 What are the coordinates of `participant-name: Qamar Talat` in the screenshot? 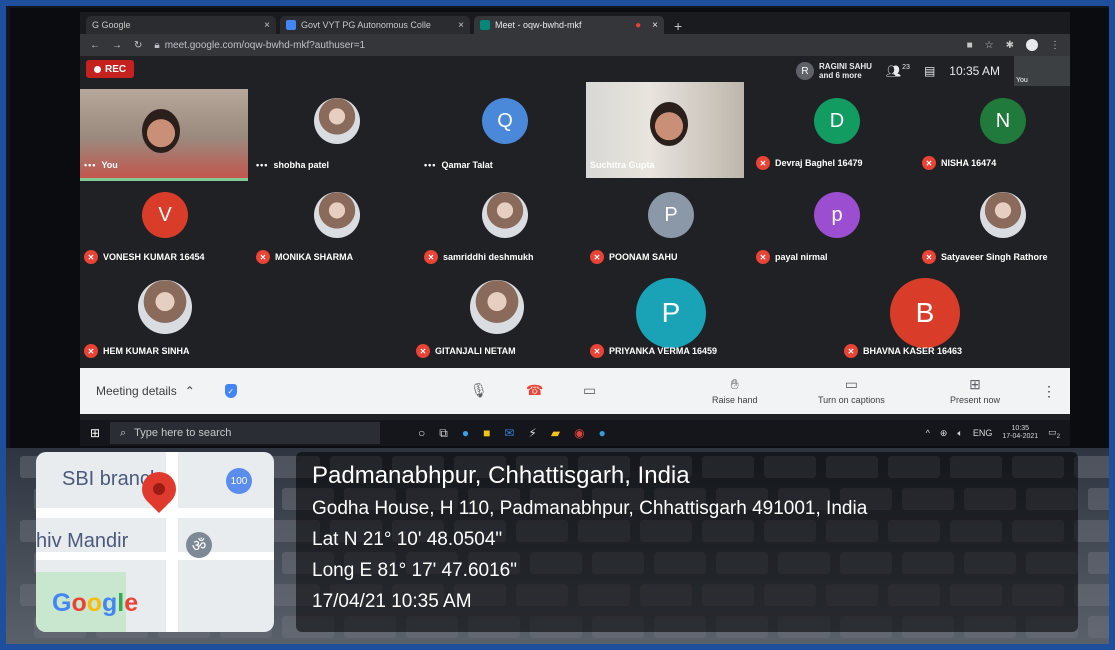 It's located at (467, 165).